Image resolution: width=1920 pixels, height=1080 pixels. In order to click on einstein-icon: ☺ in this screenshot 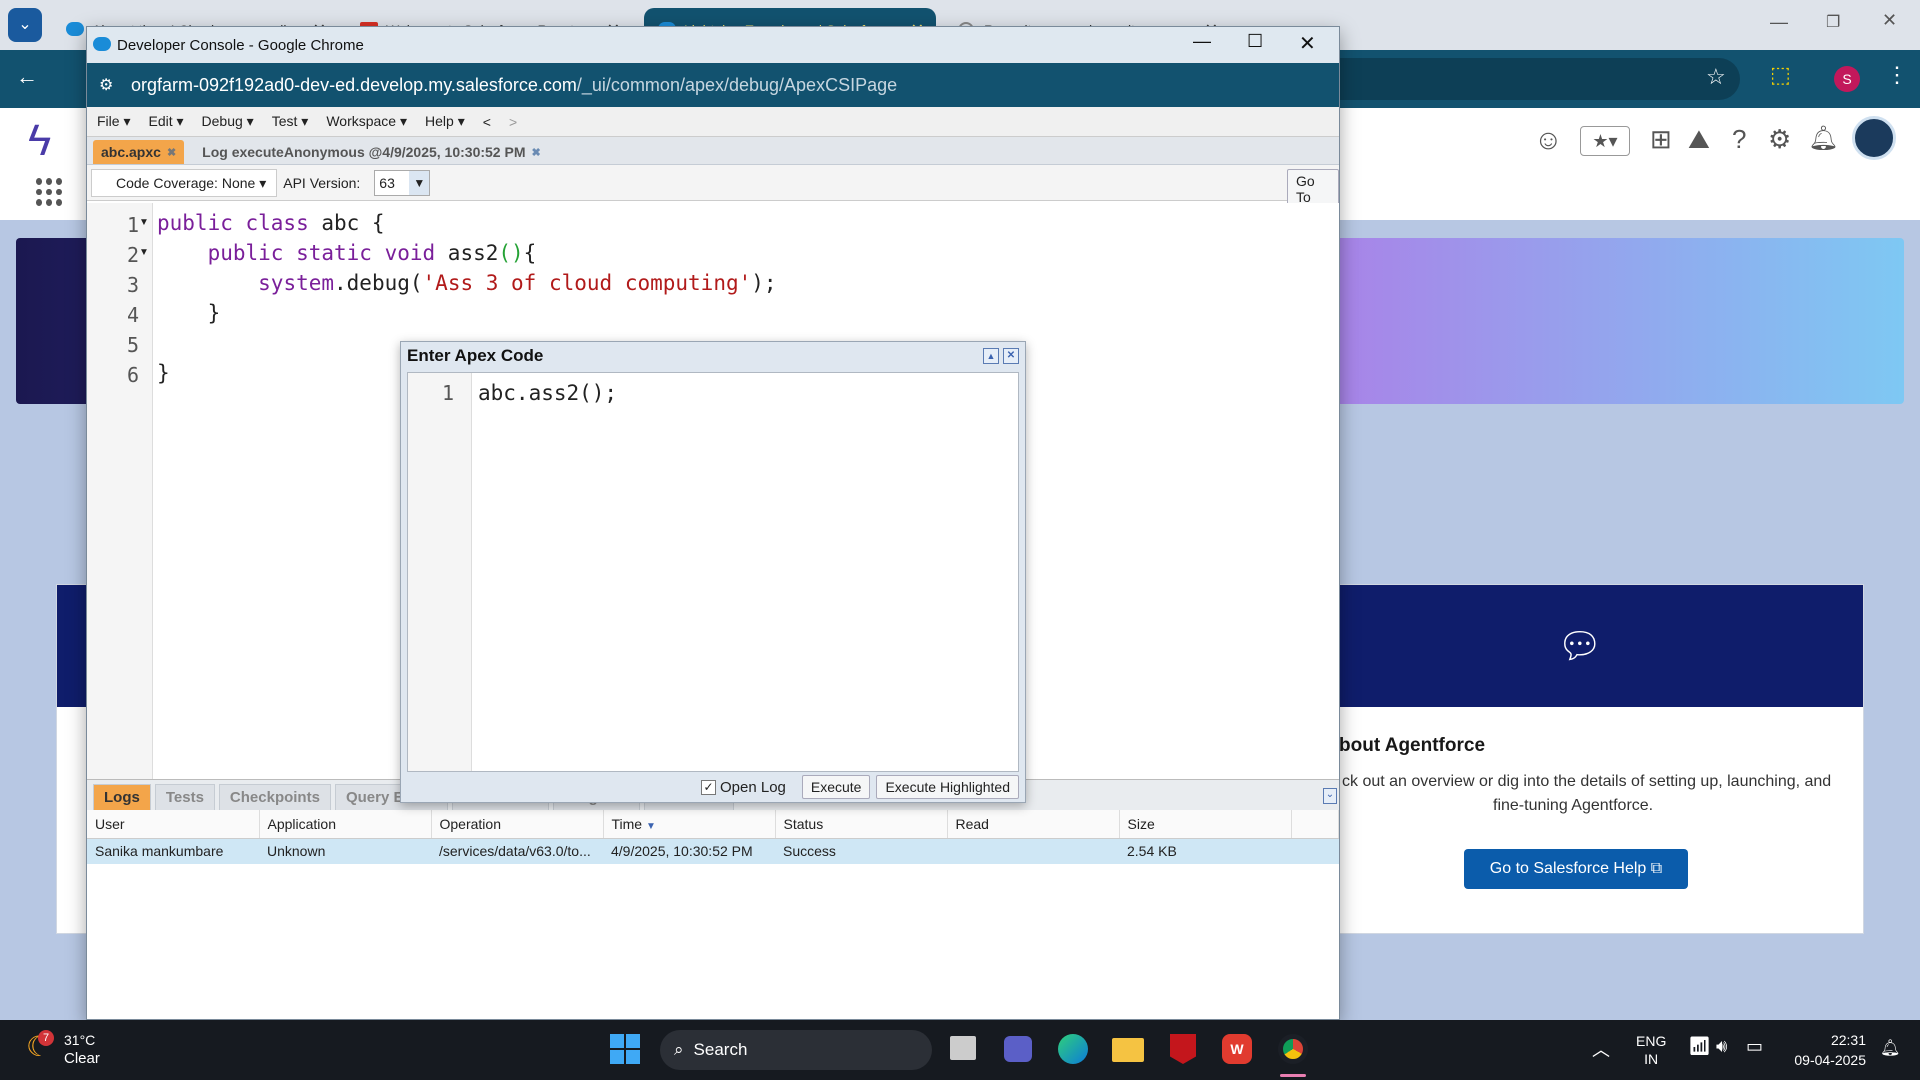, I will do `click(1548, 140)`.